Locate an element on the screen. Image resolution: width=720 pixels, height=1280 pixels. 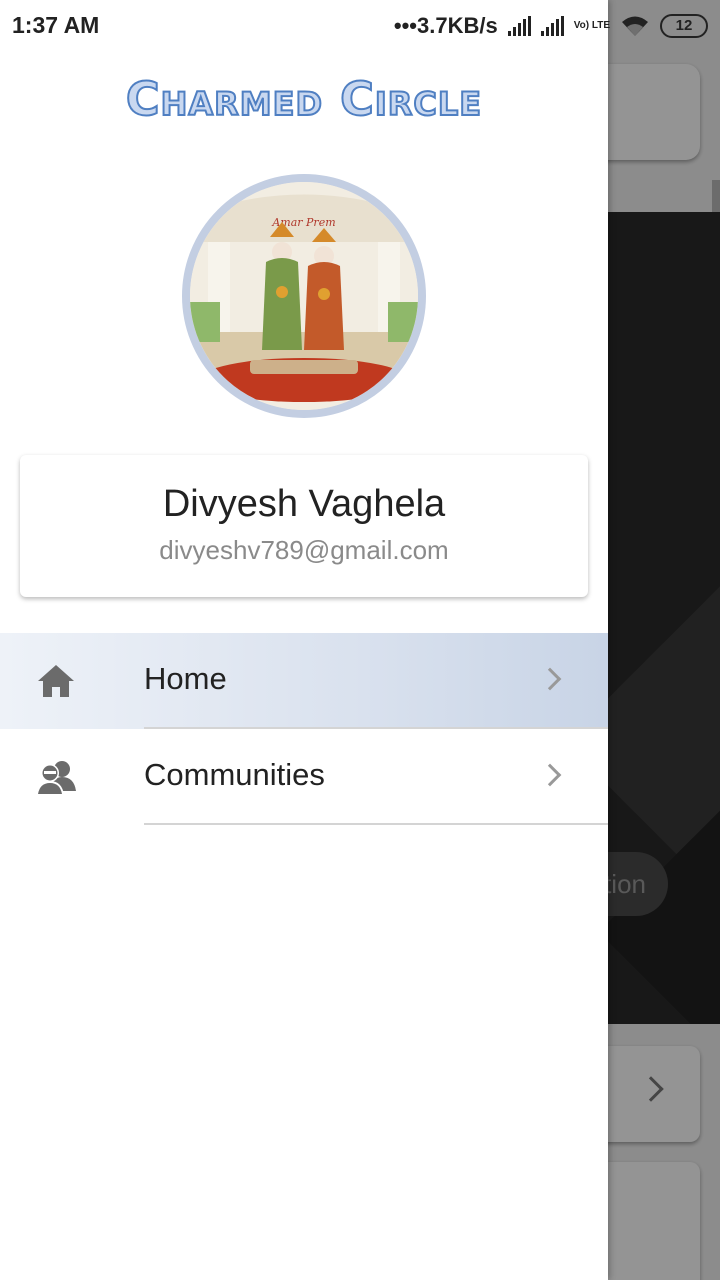
user-name: Divyesh Vaghela is located at coordinates (304, 504).